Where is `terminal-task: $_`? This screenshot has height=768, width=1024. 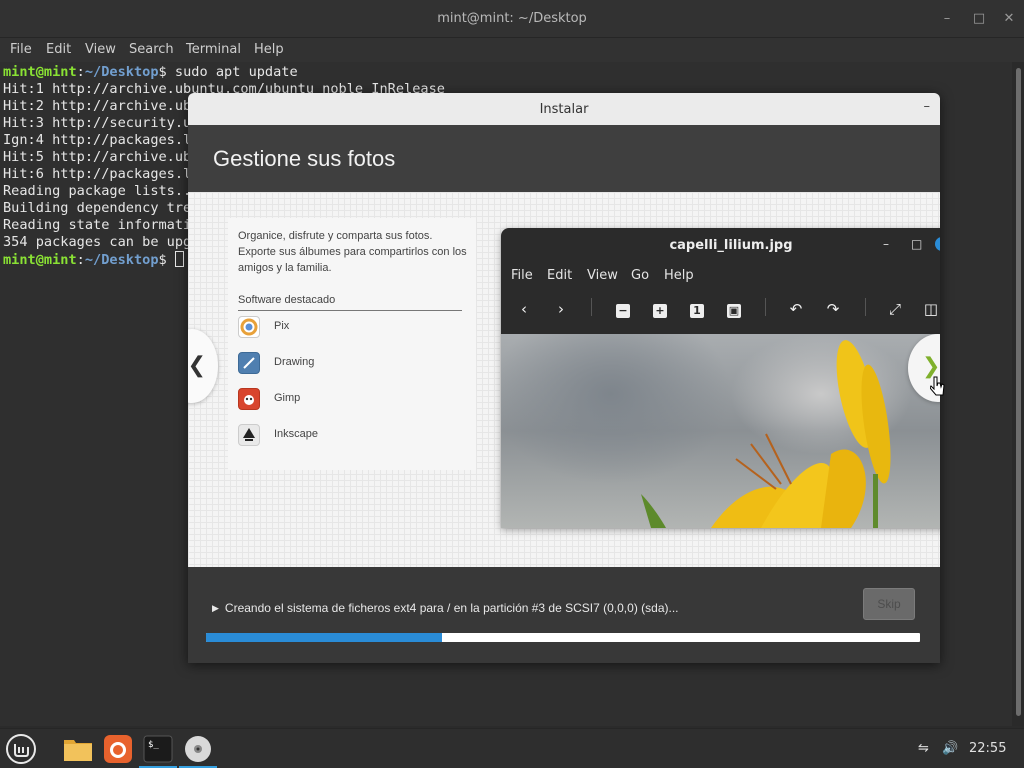 terminal-task: $_ is located at coordinates (158, 749).